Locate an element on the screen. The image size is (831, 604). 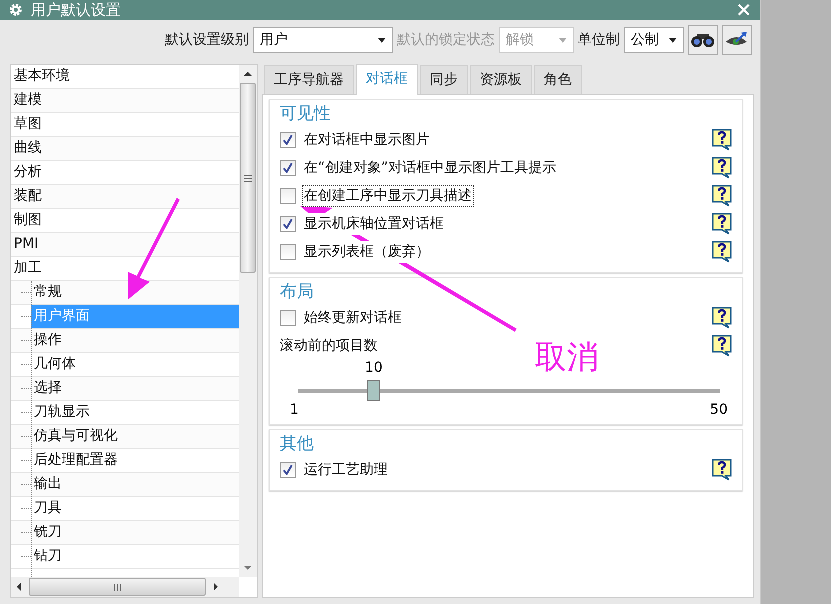
slider-value: 10 is located at coordinates (374, 368).